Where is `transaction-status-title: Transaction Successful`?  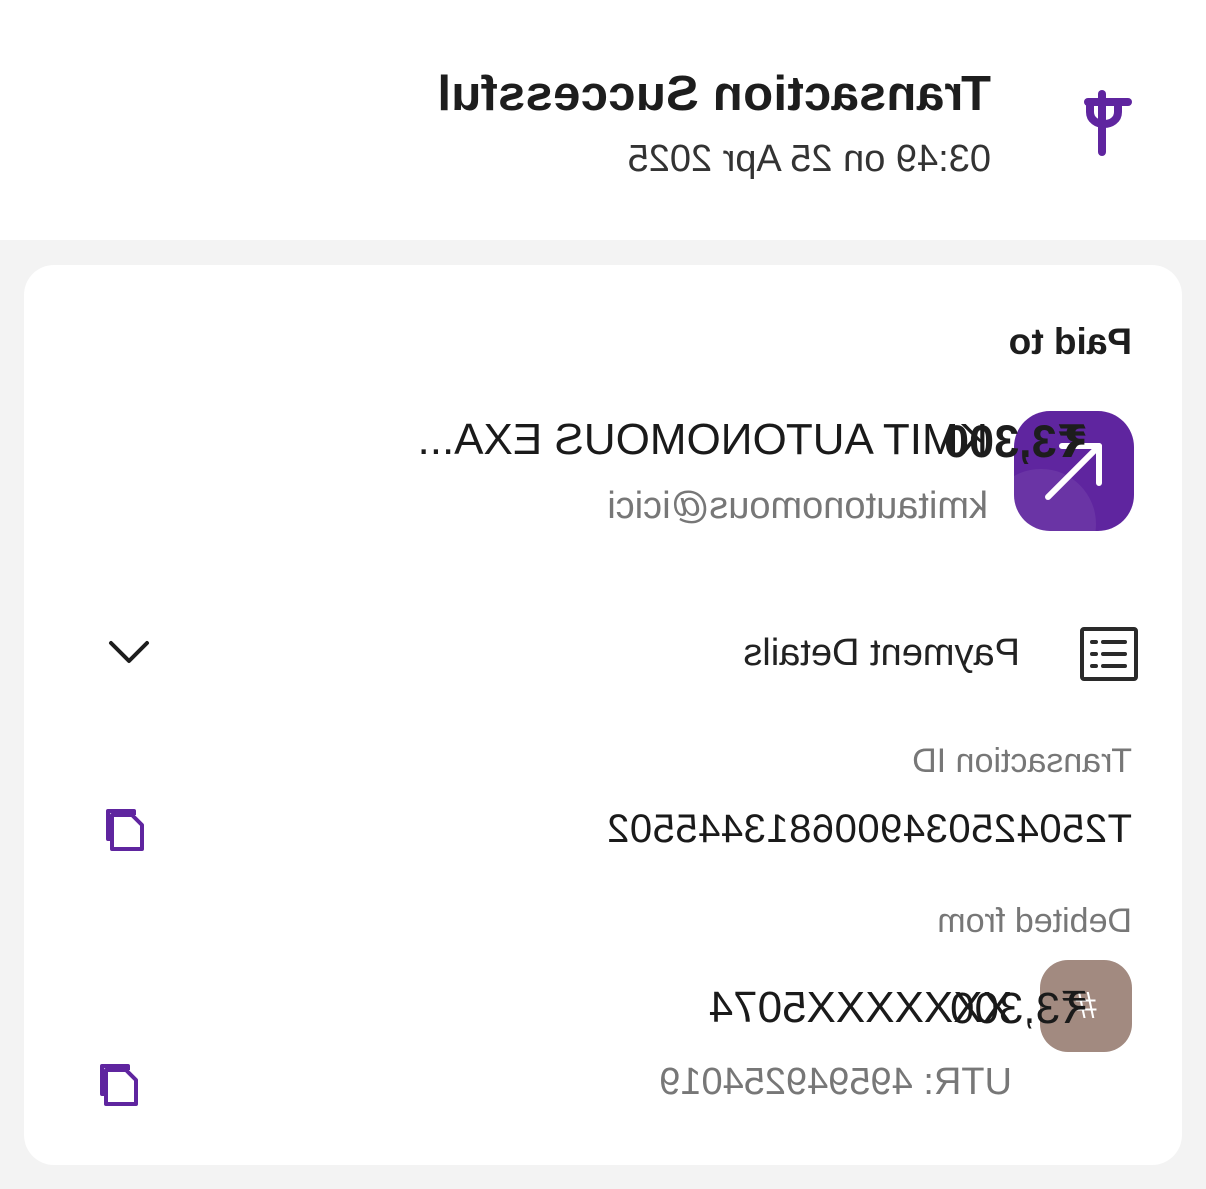
transaction-status-title: Transaction Successful is located at coordinates (714, 94).